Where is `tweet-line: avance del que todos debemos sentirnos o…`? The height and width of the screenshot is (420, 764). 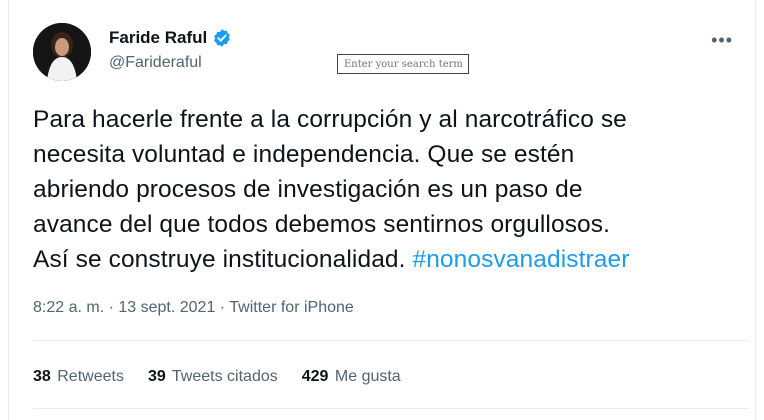 tweet-line: avance del que todos debemos sentirnos o… is located at coordinates (322, 224).